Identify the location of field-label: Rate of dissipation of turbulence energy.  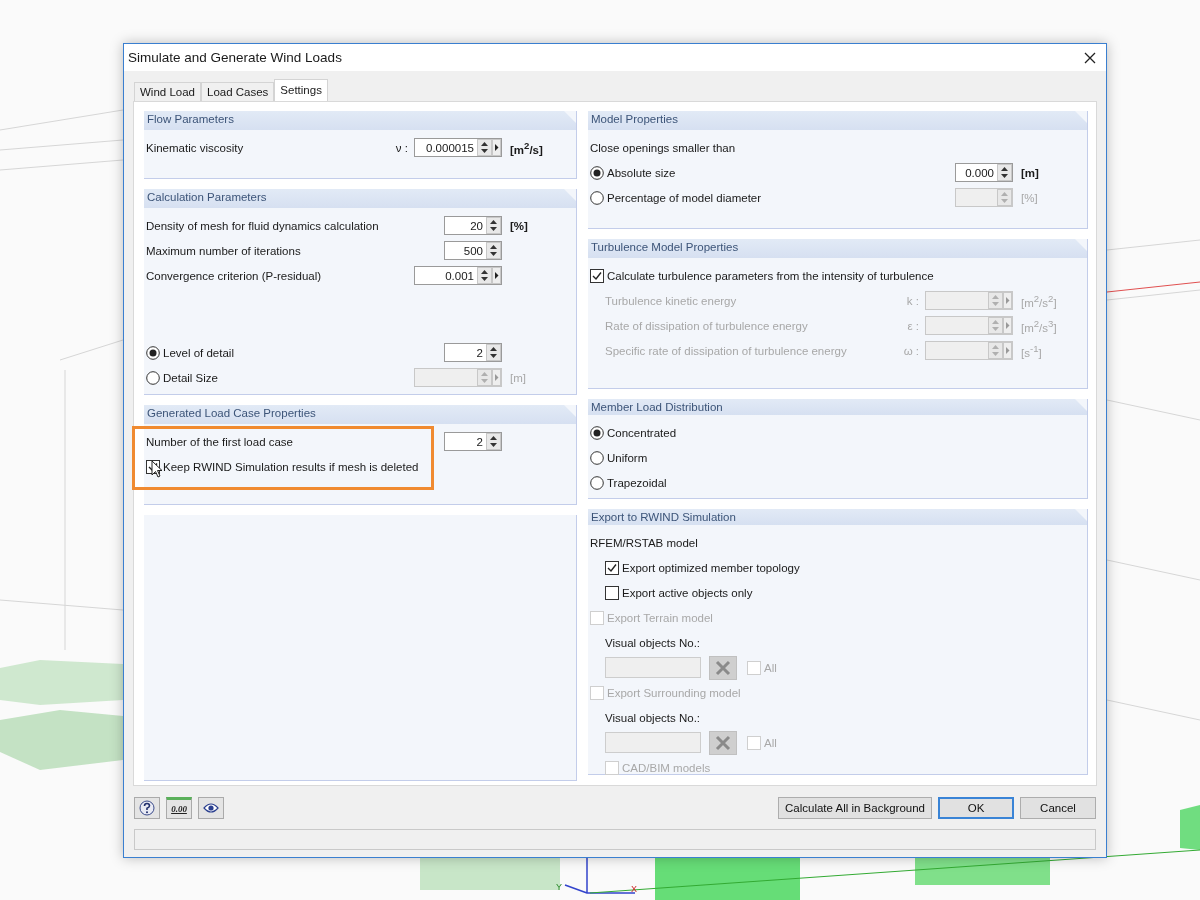
(707, 325).